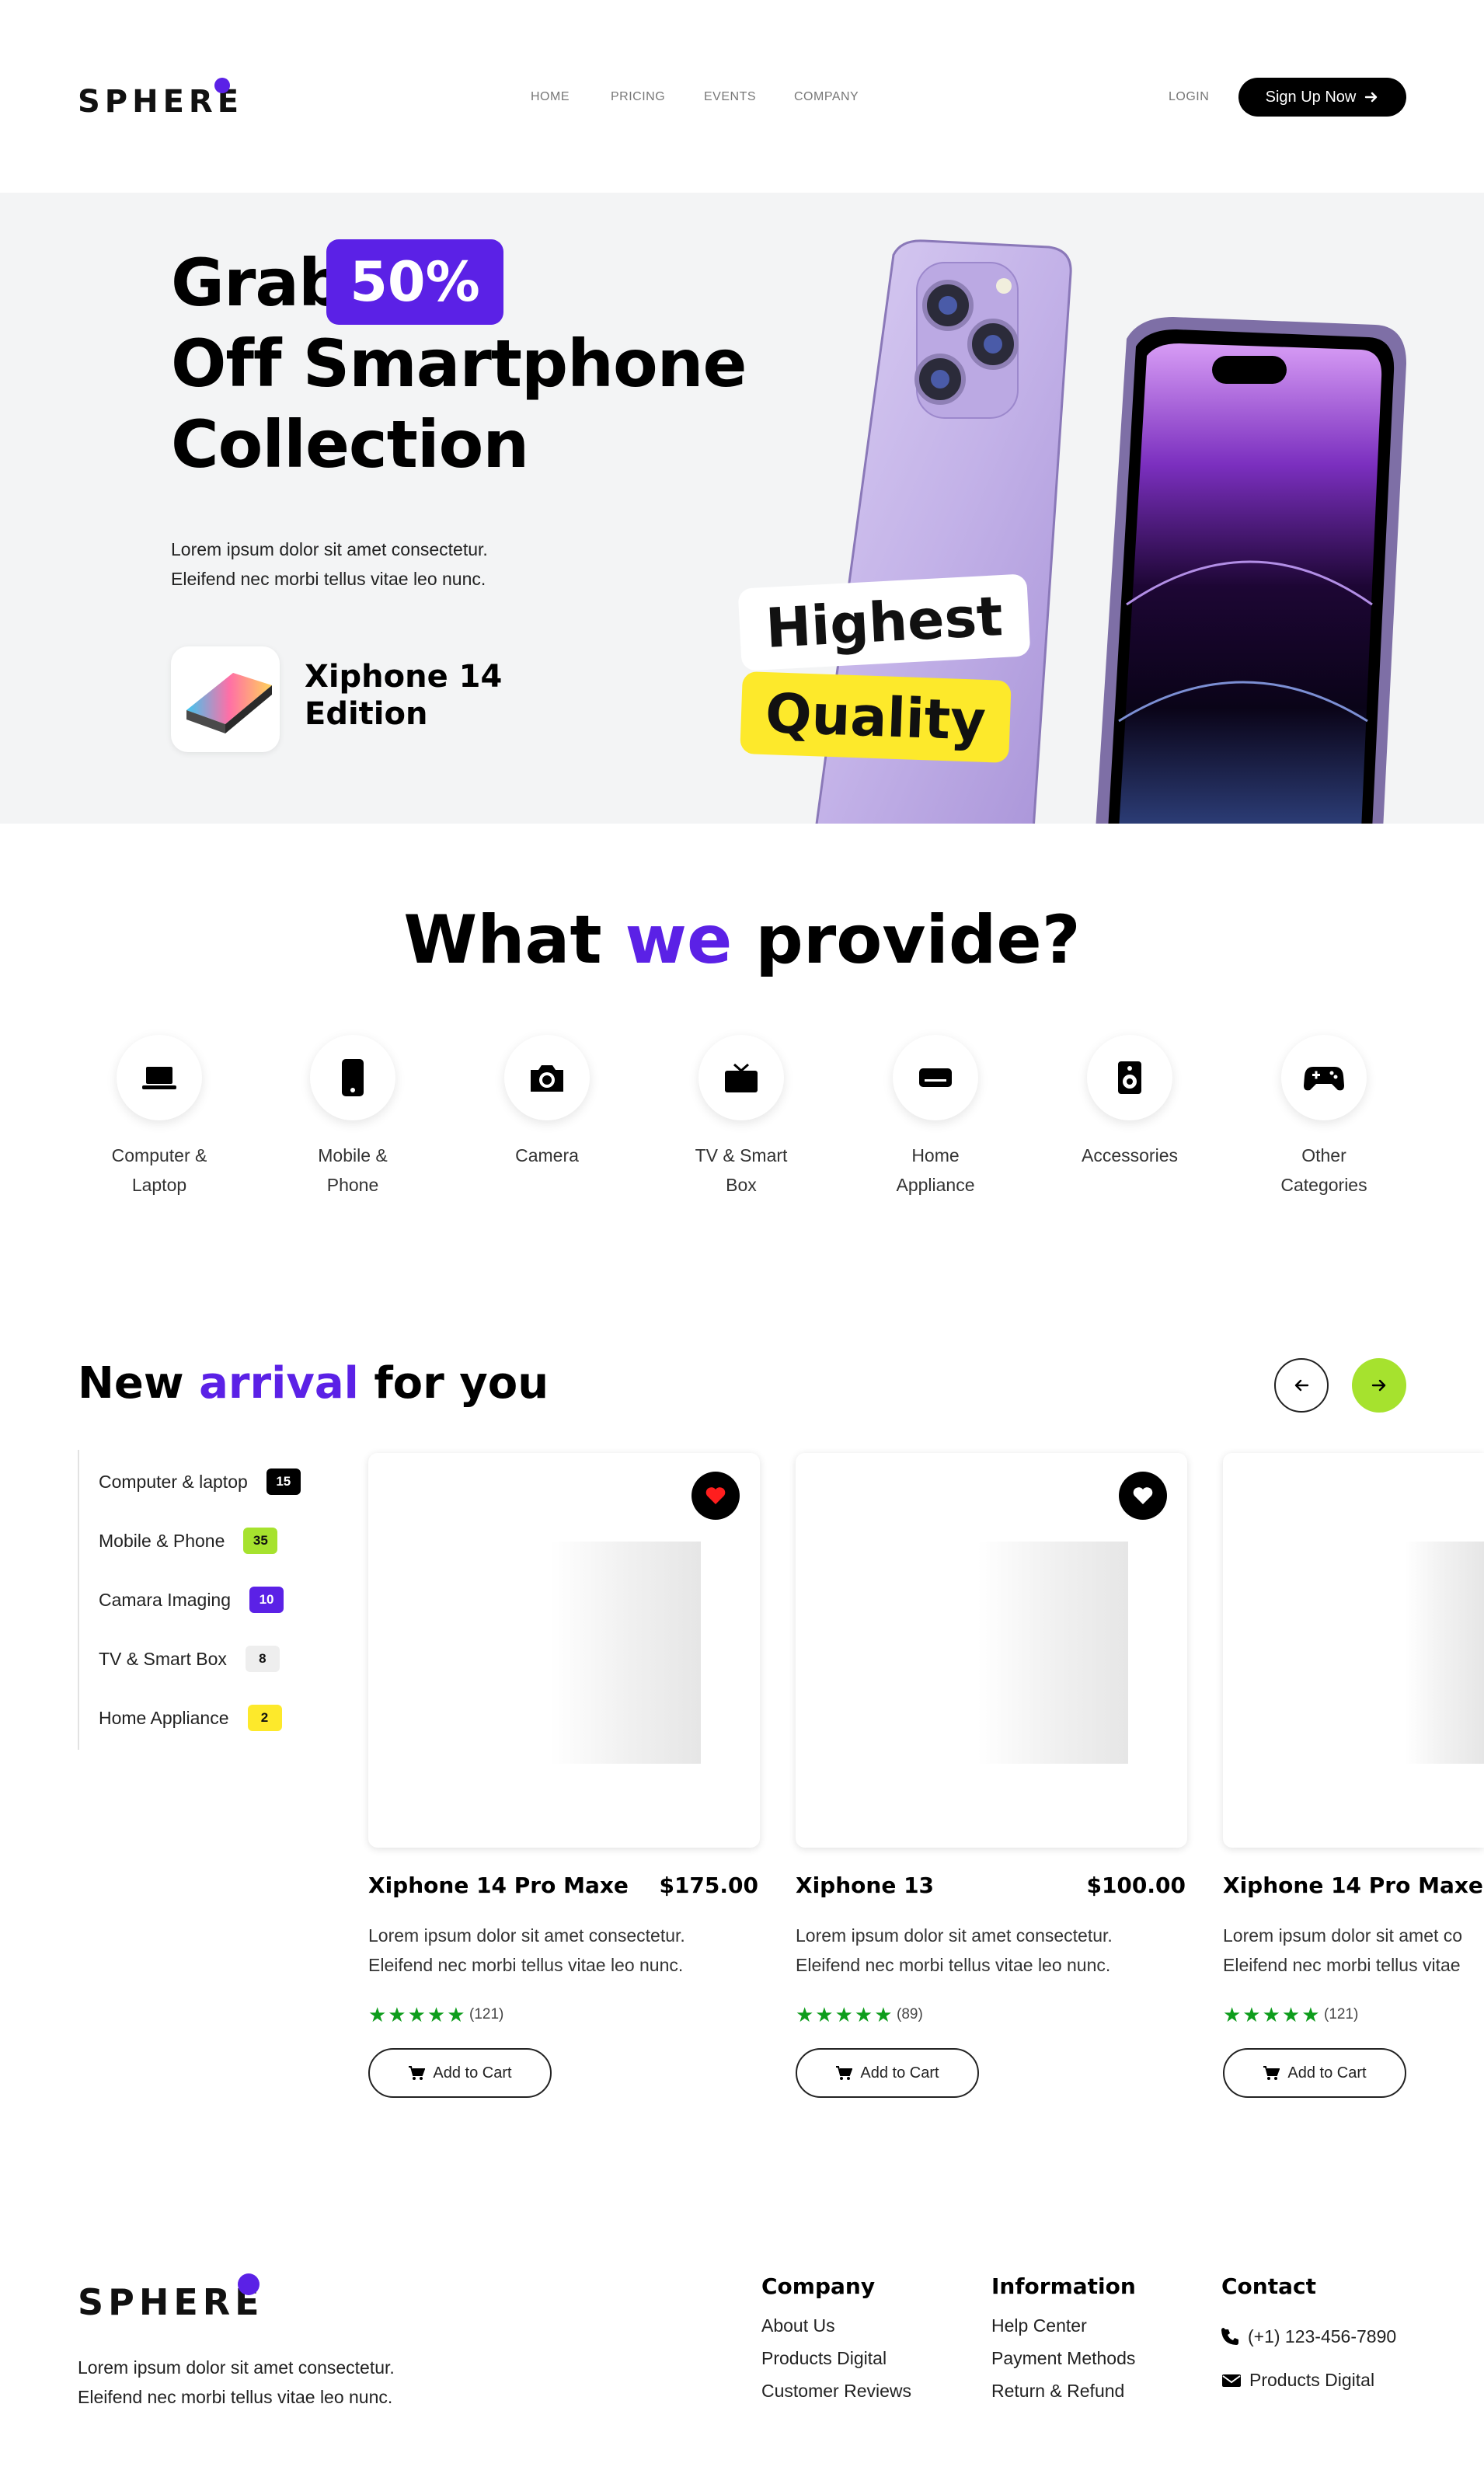 The width and height of the screenshot is (1484, 2491). Describe the element at coordinates (1057, 2391) in the screenshot. I see `footer-link-refund: Return & Refund` at that location.